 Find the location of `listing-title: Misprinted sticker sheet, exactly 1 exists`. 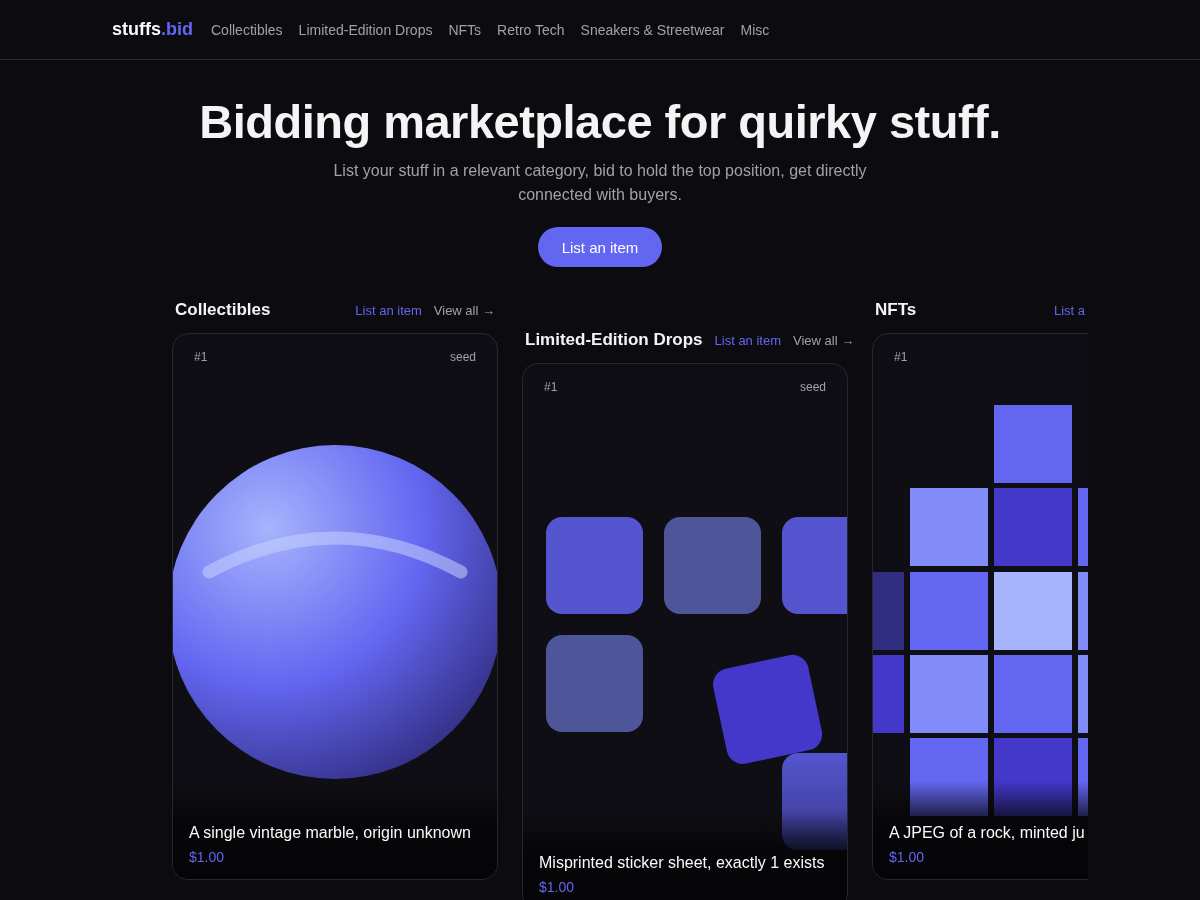

listing-title: Misprinted sticker sheet, exactly 1 exists is located at coordinates (682, 863).